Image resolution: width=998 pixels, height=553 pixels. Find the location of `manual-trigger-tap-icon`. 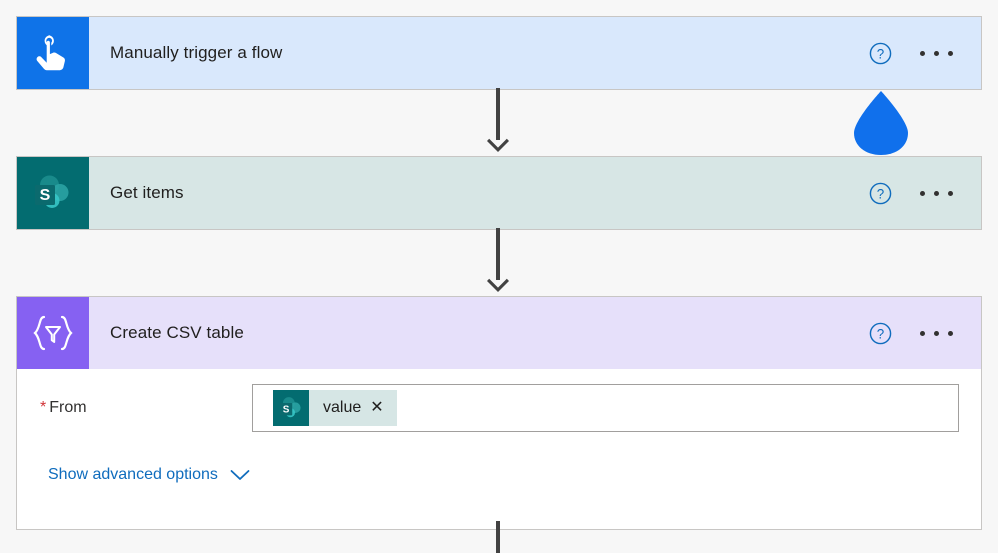

manual-trigger-tap-icon is located at coordinates (53, 53).